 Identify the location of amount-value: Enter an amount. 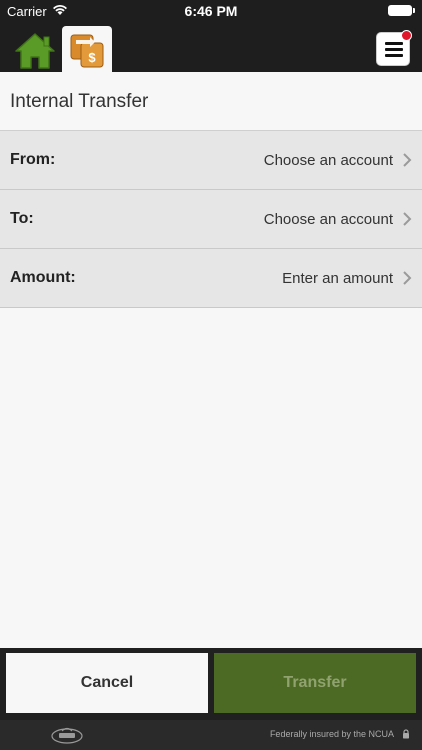
(337, 278).